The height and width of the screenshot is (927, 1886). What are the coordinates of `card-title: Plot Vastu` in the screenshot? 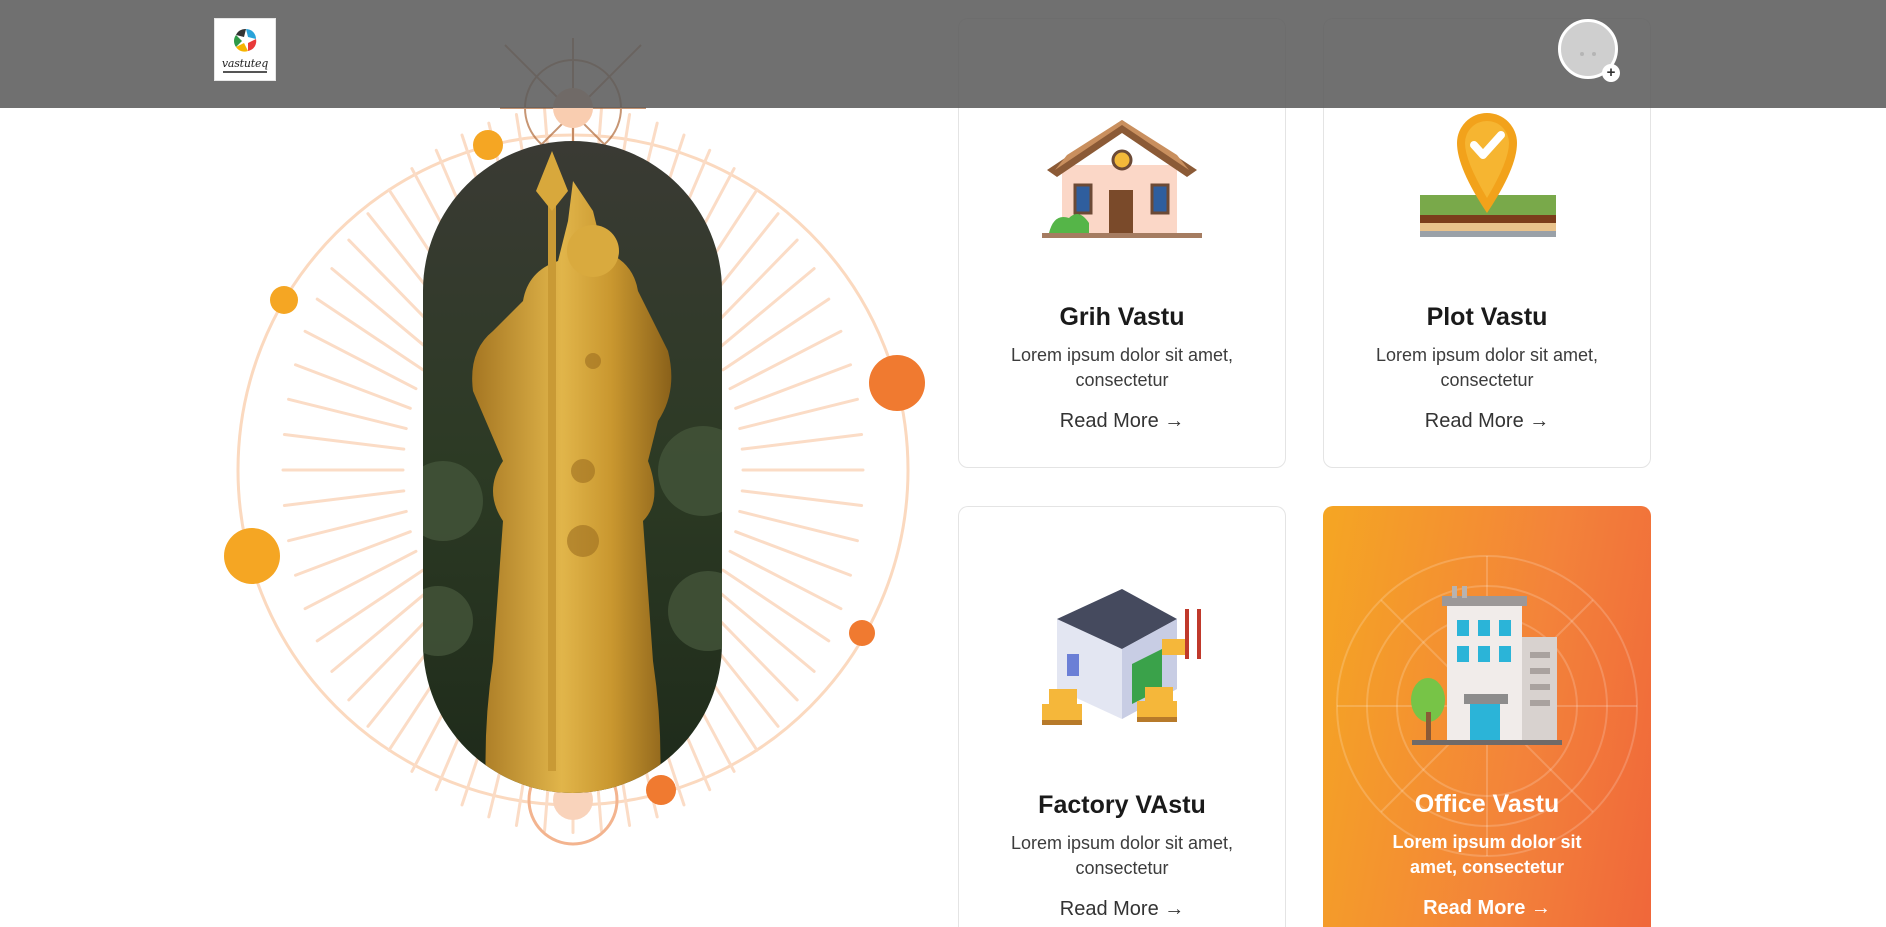 It's located at (1487, 317).